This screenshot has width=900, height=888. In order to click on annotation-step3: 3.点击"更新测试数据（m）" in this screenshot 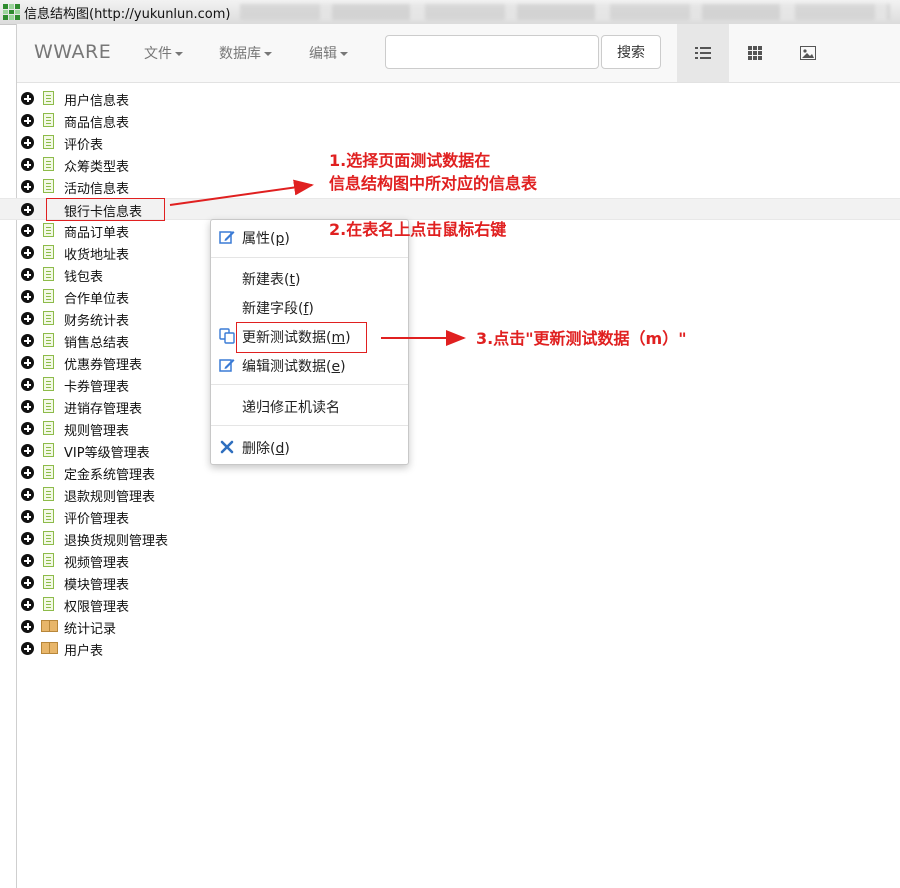, I will do `click(581, 338)`.